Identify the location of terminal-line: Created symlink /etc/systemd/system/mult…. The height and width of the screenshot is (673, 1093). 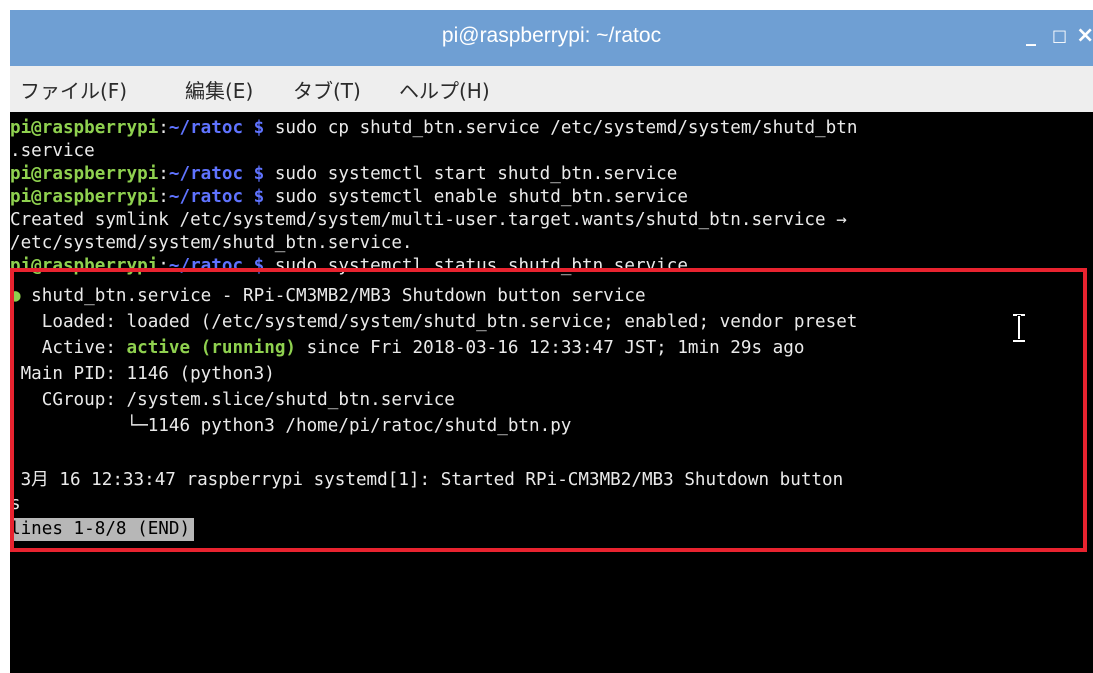
(428, 220).